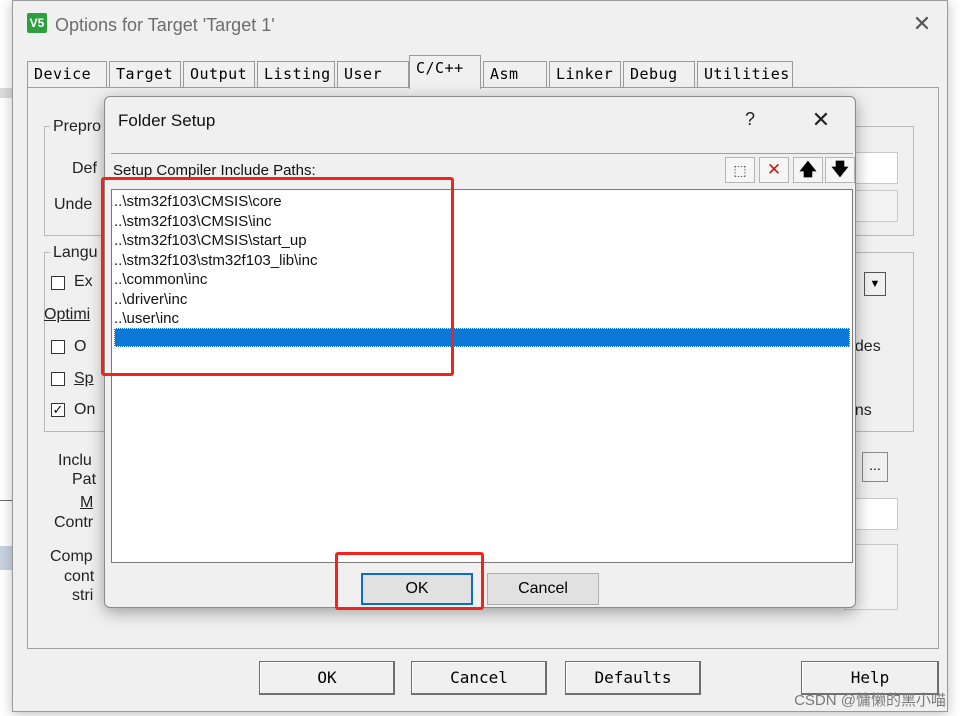  What do you see at coordinates (87, 502) in the screenshot?
I see `misc-controls-label-1: M` at bounding box center [87, 502].